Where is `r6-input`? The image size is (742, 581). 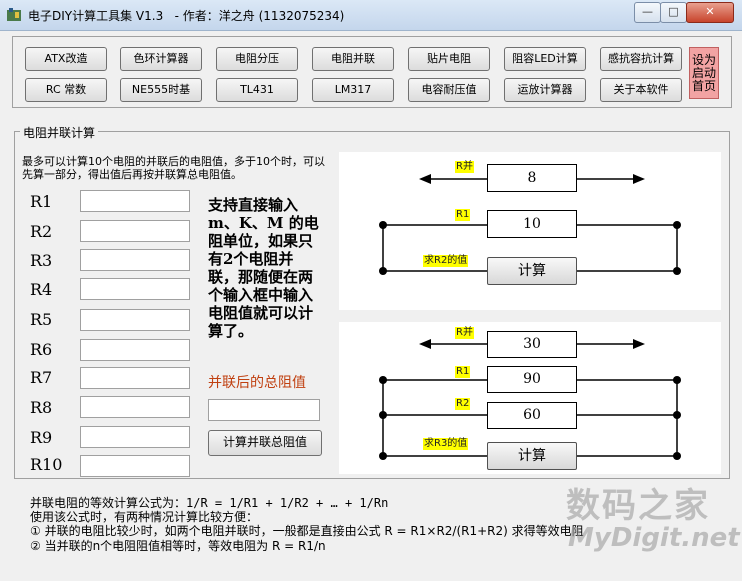 r6-input is located at coordinates (135, 350).